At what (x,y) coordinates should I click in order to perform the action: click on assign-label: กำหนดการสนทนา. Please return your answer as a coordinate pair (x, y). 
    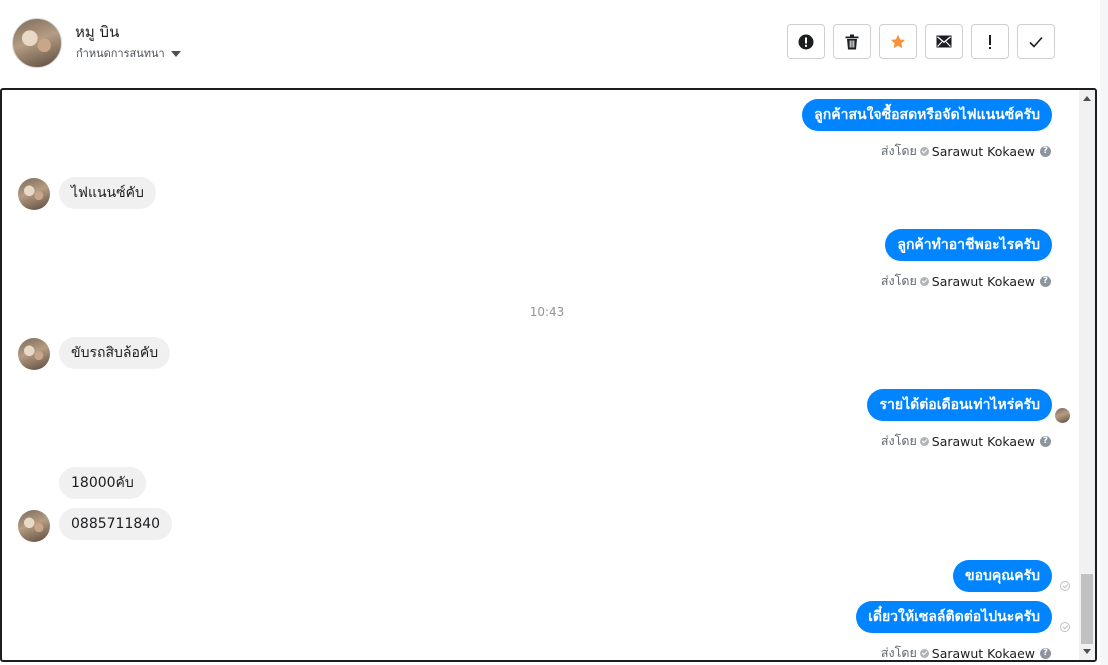
    Looking at the image, I should click on (120, 53).